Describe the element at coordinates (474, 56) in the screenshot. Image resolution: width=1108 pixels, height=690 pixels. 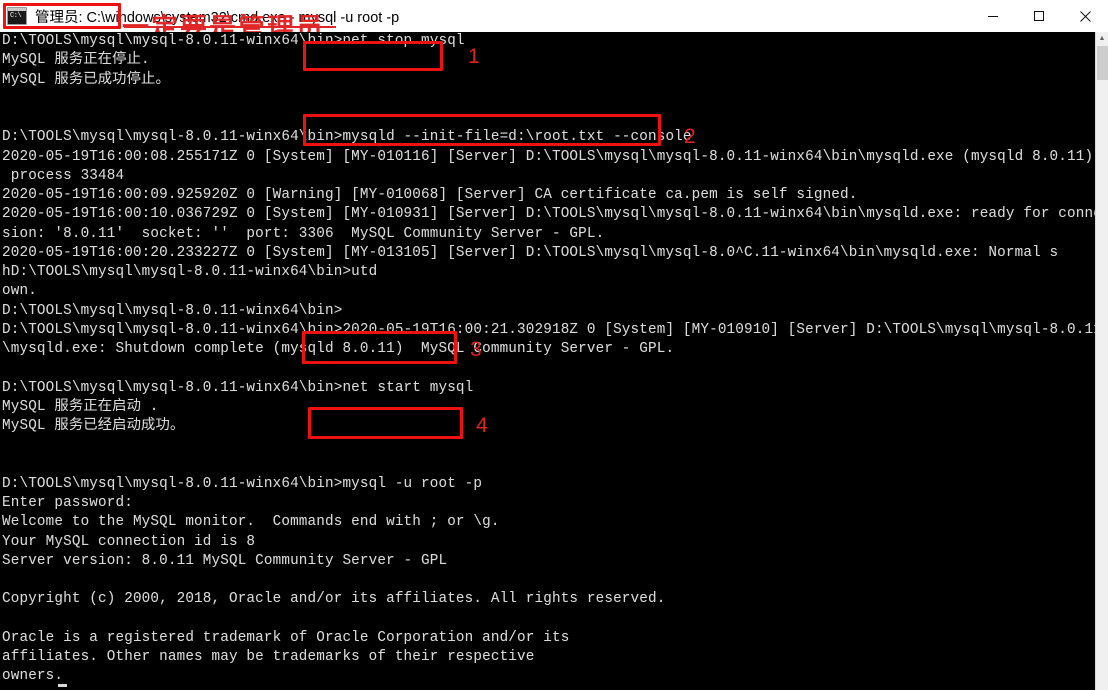
I see `annotation-number-step1: 1` at that location.